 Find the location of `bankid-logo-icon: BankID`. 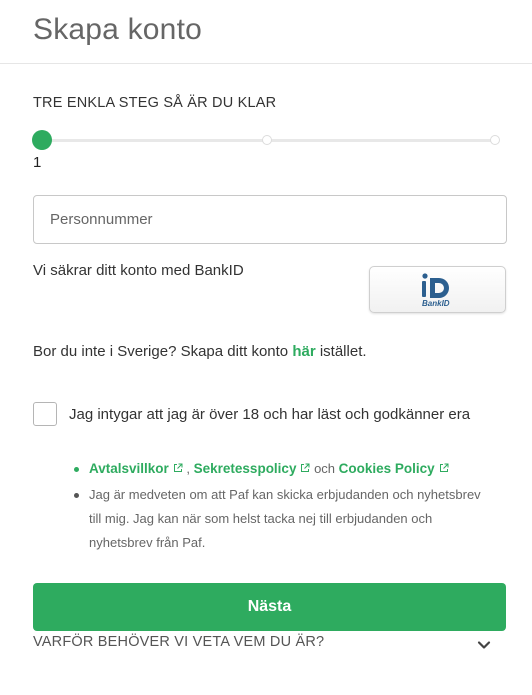

bankid-logo-icon: BankID is located at coordinates (436, 290).